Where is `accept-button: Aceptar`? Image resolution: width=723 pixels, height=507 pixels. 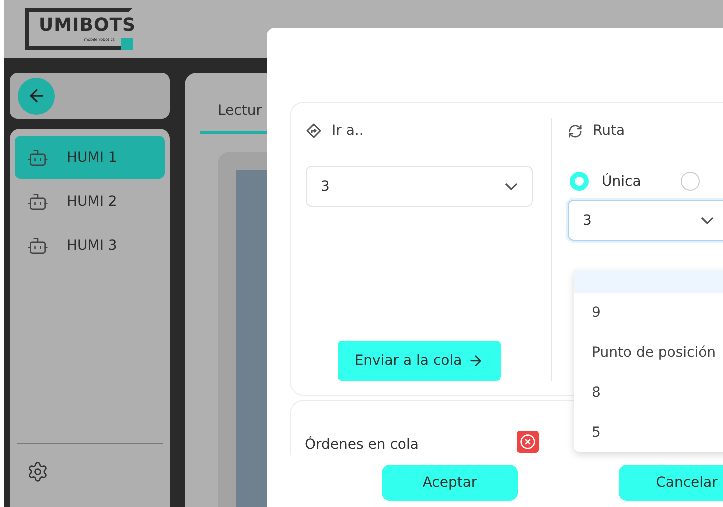 accept-button: Aceptar is located at coordinates (450, 483).